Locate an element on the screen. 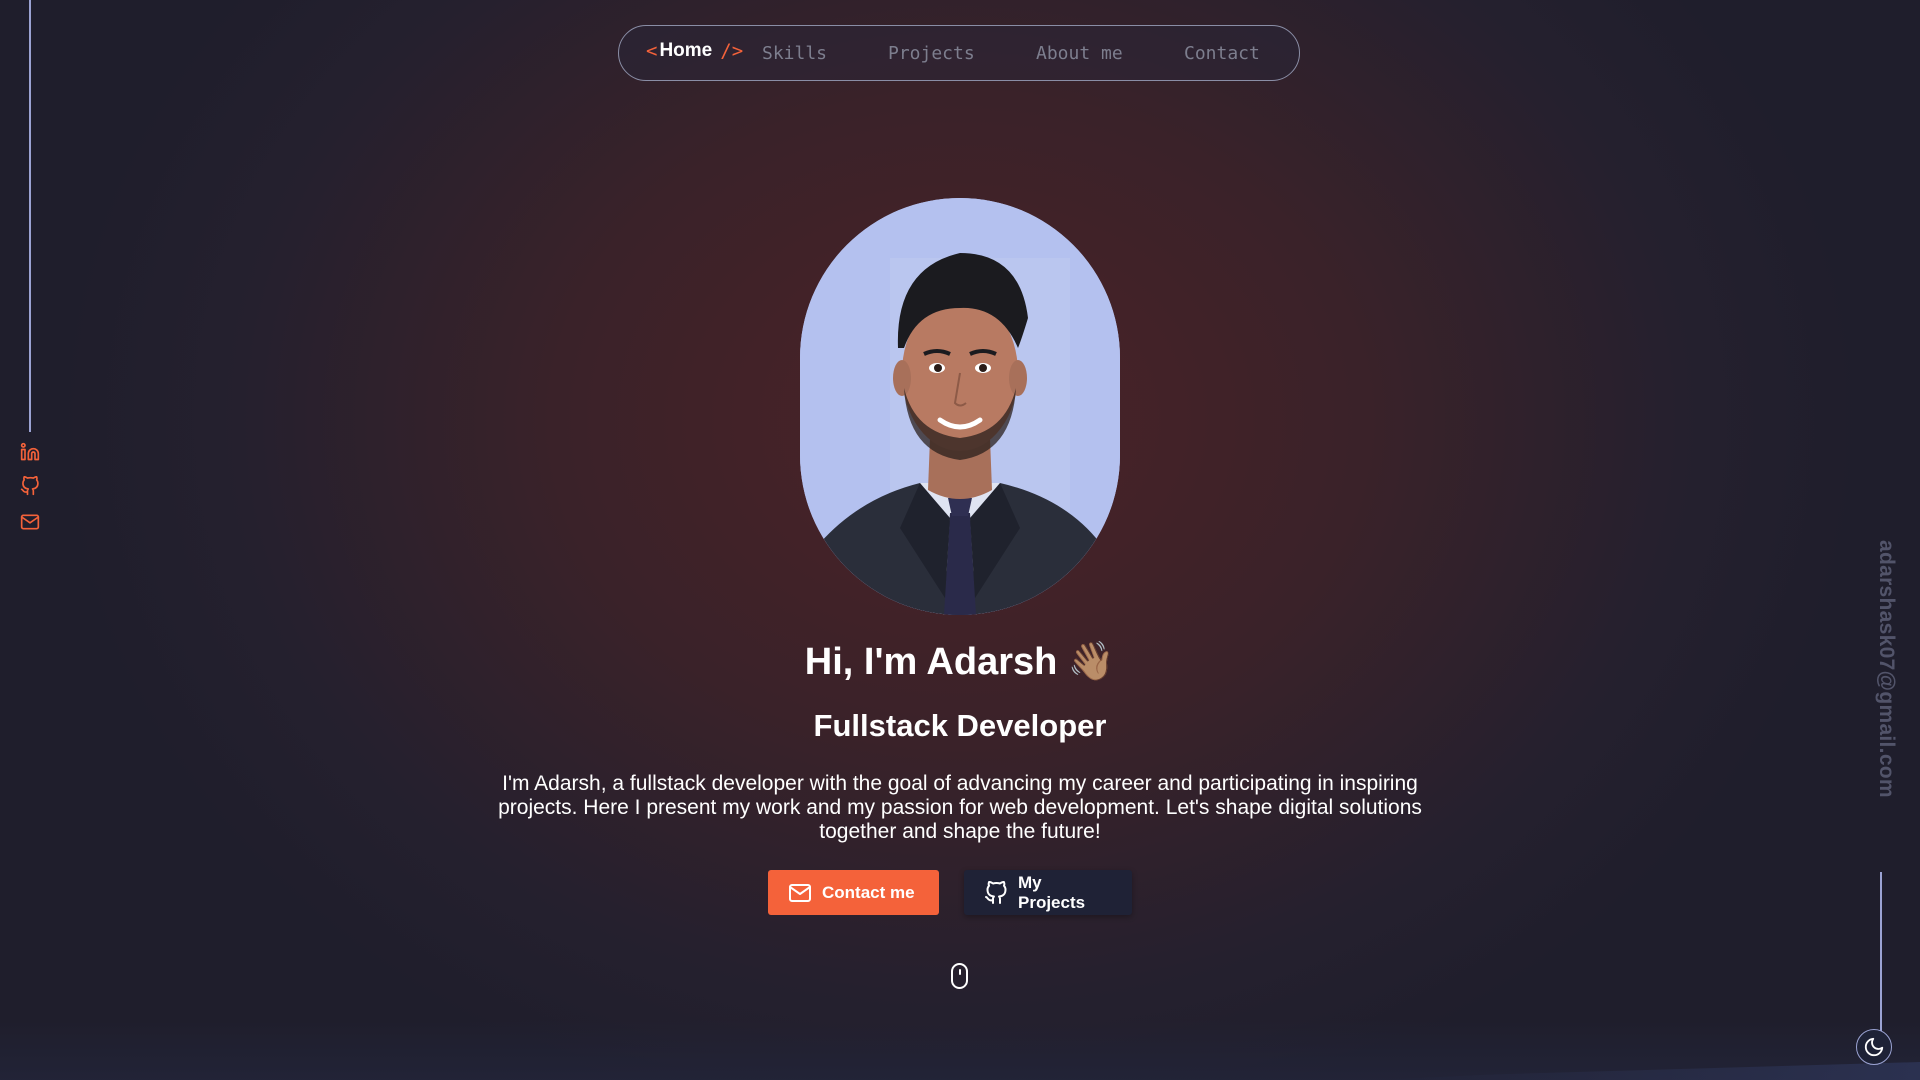 This screenshot has height=1080, width=1920. contact-me-button: Contact me is located at coordinates (853, 892).